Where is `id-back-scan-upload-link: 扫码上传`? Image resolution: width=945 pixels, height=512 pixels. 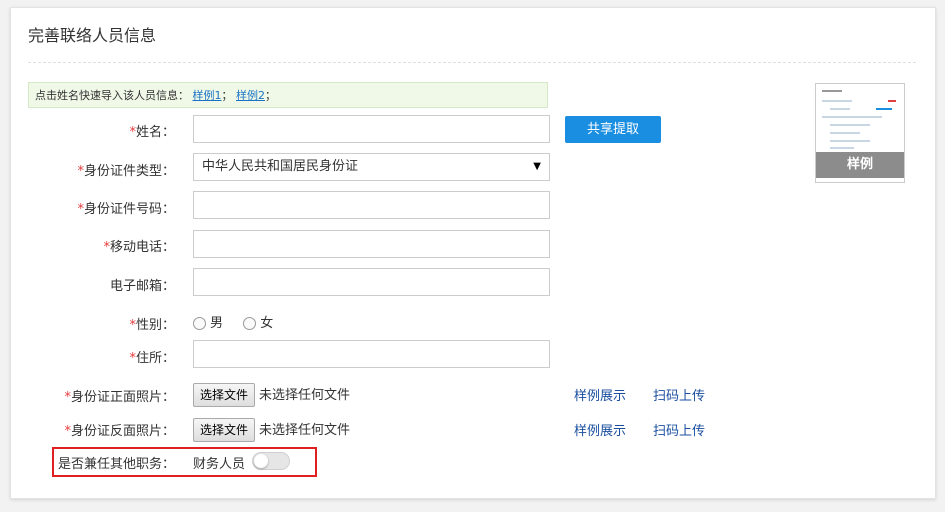
id-back-scan-upload-link: 扫码上传 is located at coordinates (679, 429).